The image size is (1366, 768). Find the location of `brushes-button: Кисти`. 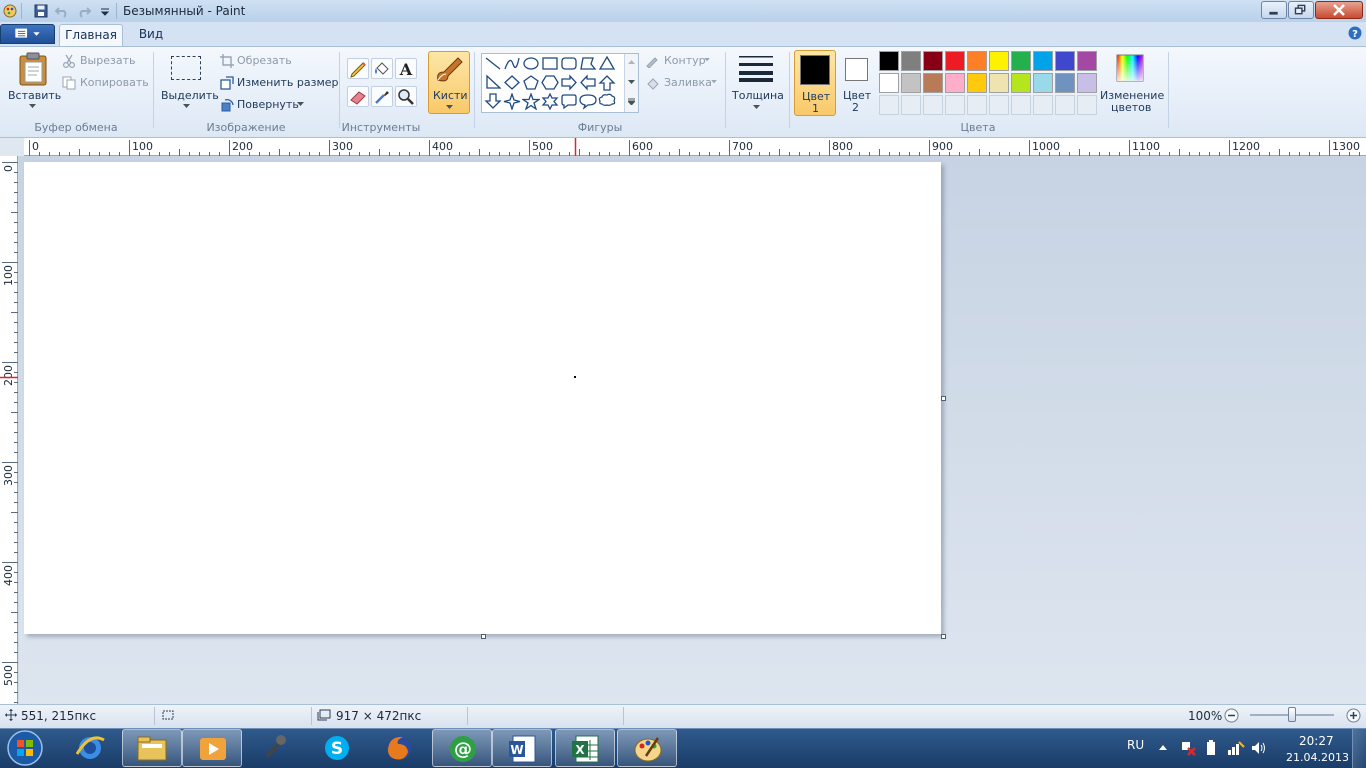

brushes-button: Кисти is located at coordinates (449, 82).